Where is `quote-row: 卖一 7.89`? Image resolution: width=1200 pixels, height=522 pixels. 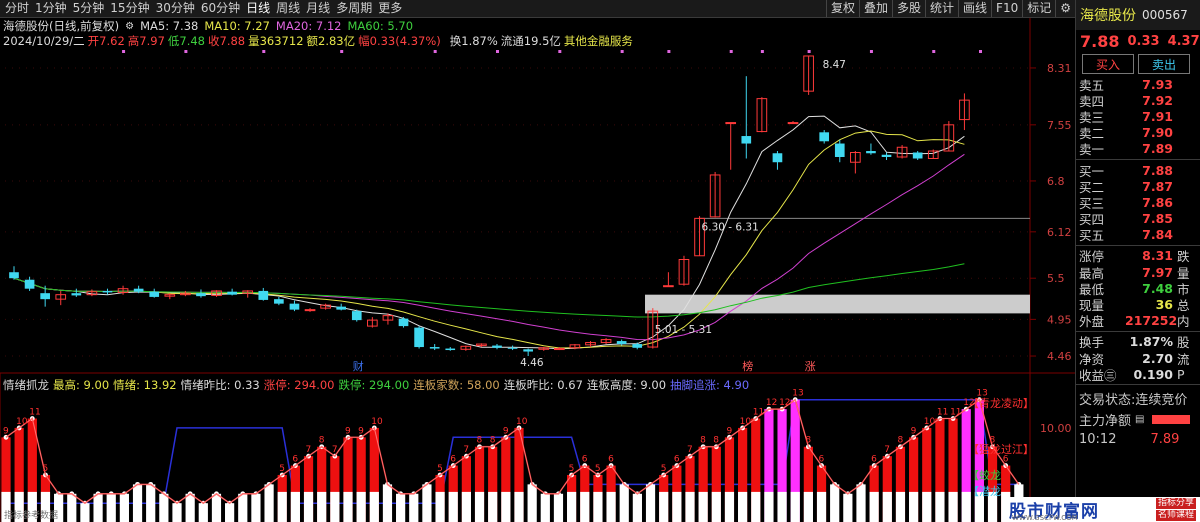 quote-row: 卖一 7.89 is located at coordinates (1138, 149).